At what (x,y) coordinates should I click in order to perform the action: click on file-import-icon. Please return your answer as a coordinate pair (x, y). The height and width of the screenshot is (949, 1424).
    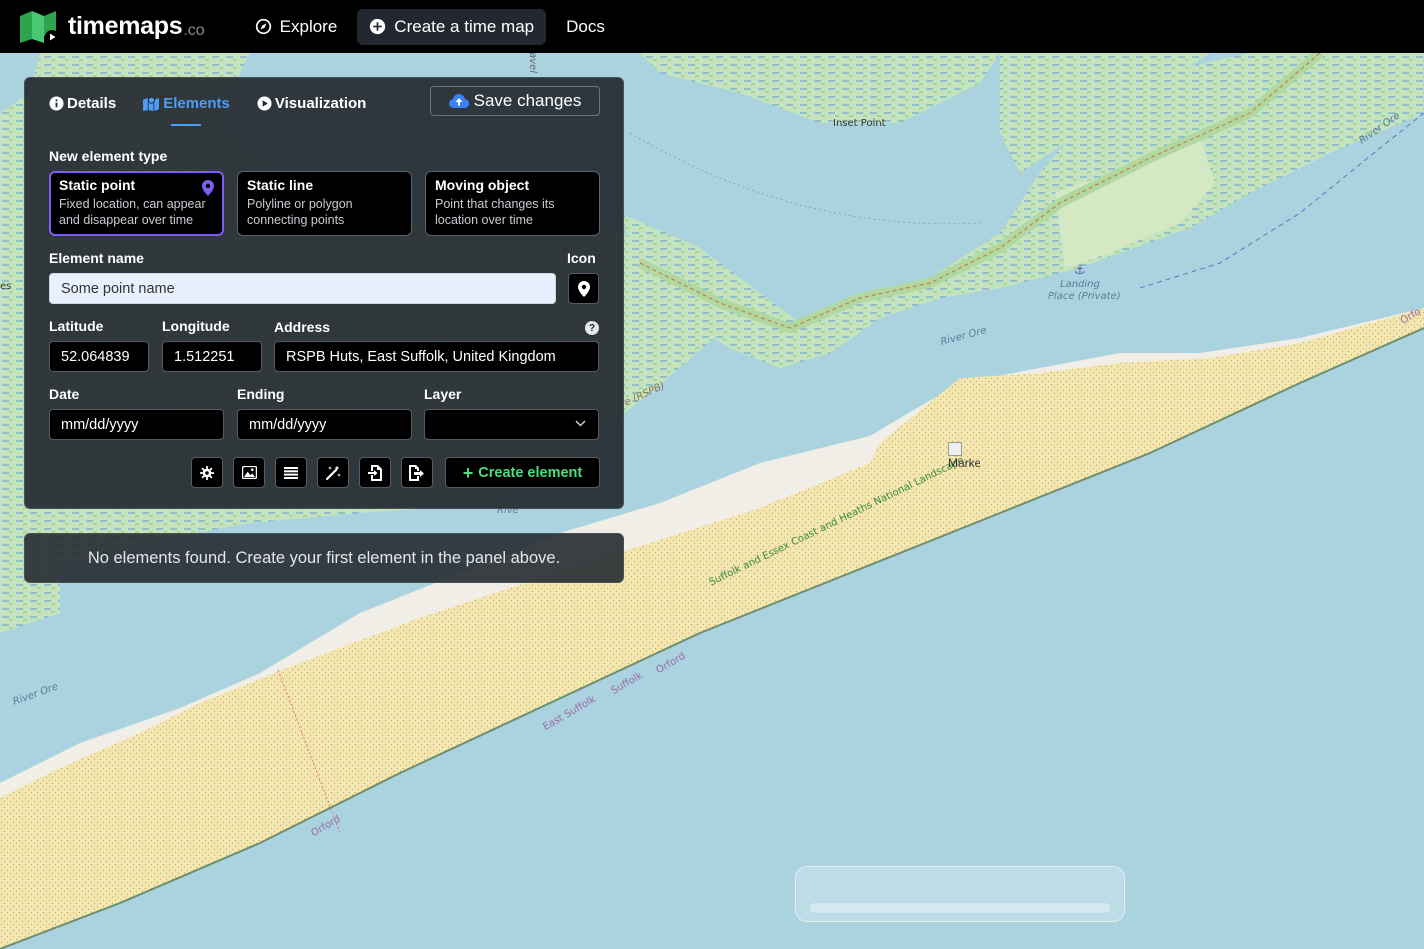
    Looking at the image, I should click on (375, 472).